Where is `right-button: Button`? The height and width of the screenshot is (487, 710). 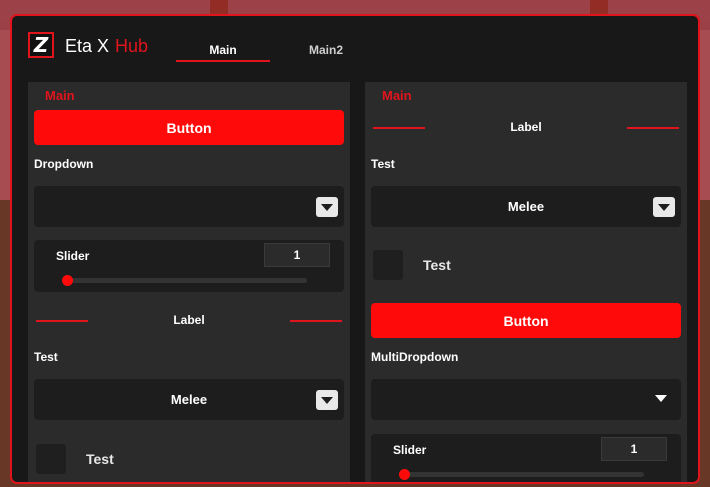 right-button: Button is located at coordinates (526, 320).